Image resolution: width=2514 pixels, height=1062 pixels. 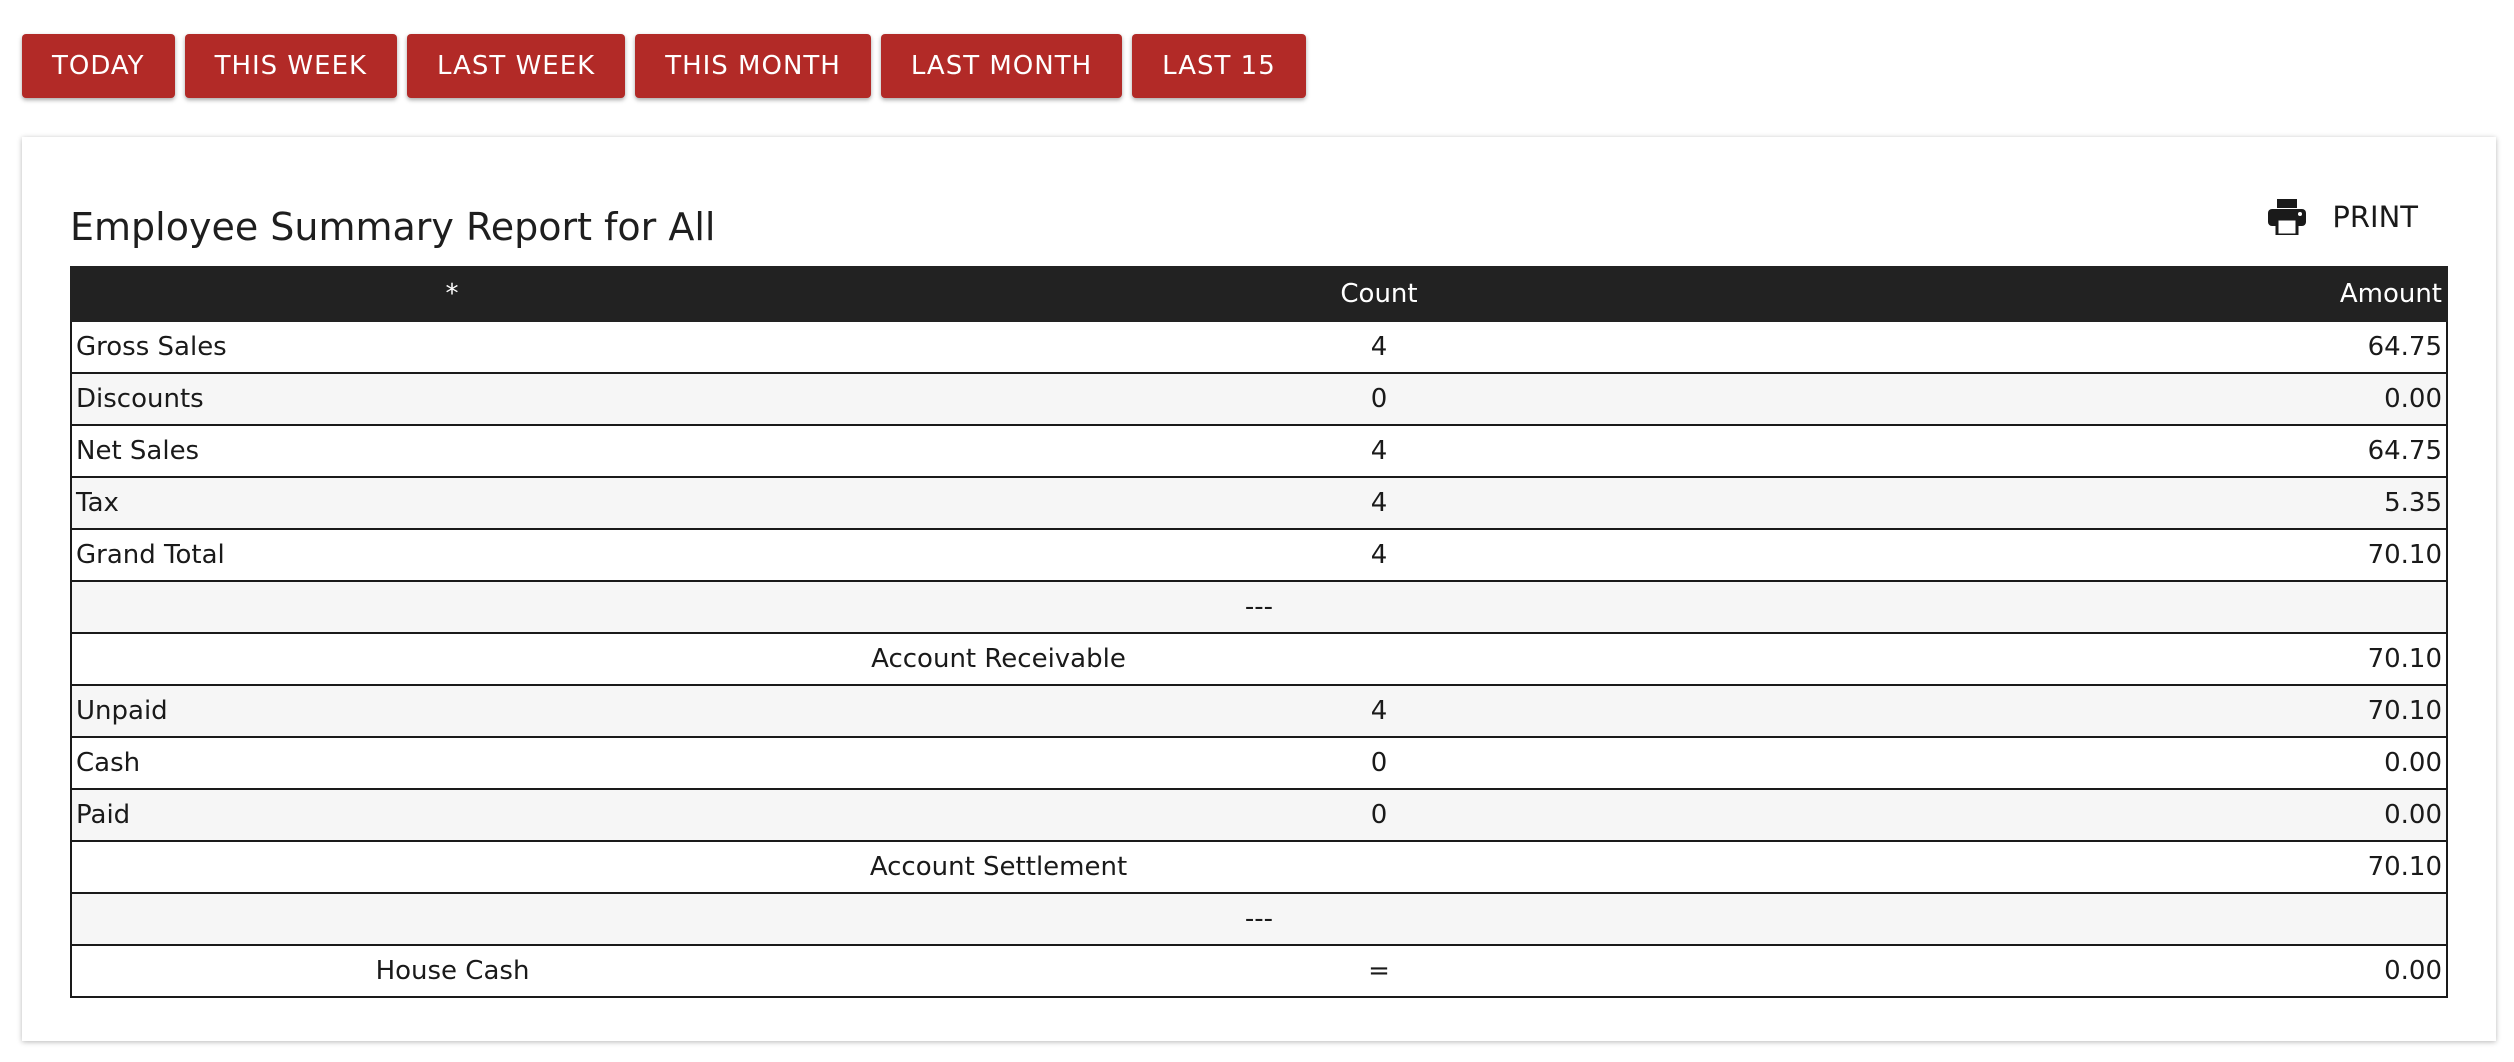 I want to click on row-label: Grand Total, so click(x=451, y=555).